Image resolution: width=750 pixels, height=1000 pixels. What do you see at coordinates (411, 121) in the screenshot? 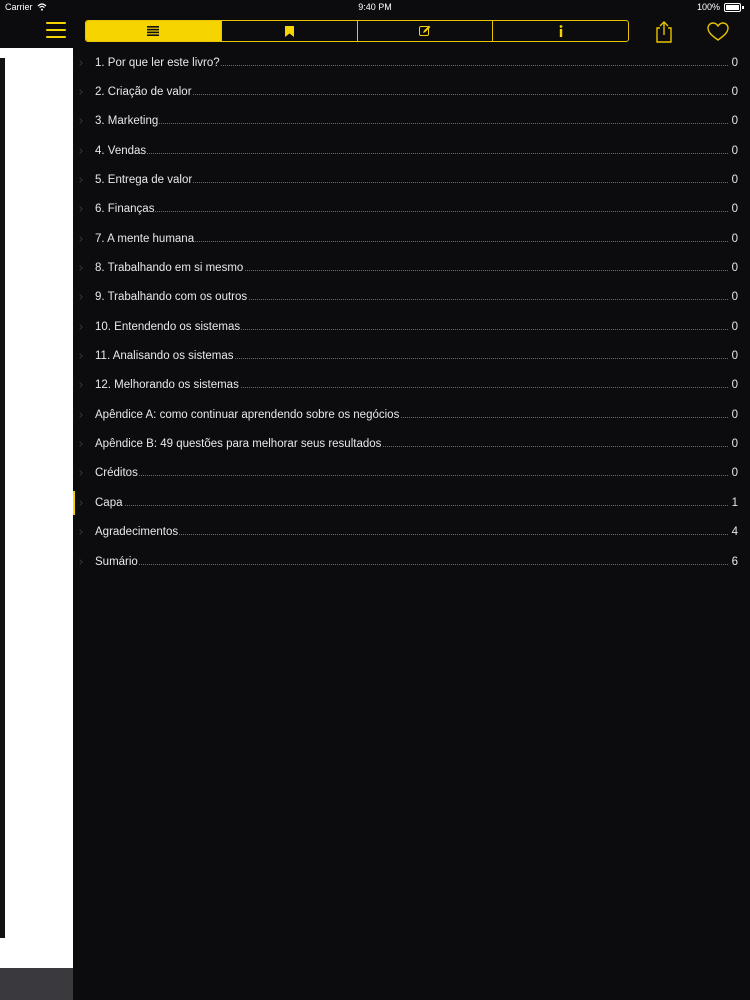
I see `toc-item: 3. Marketing 0` at bounding box center [411, 121].